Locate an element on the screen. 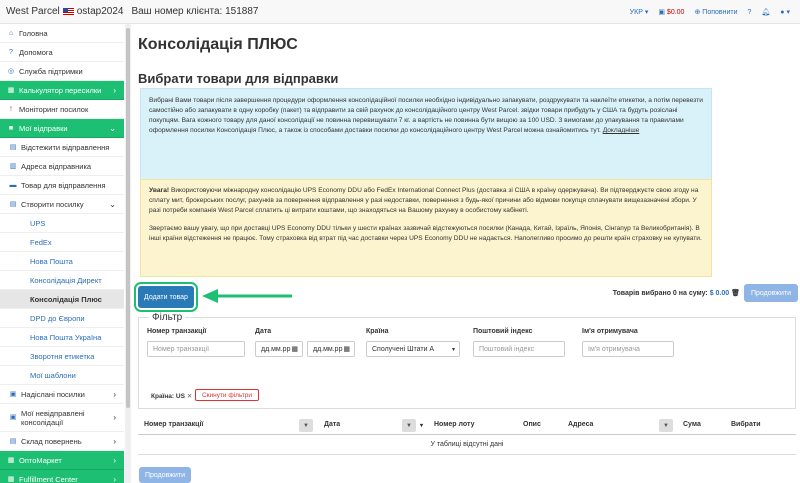  country-select: Сполучені Штати А ▾ is located at coordinates (413, 349).